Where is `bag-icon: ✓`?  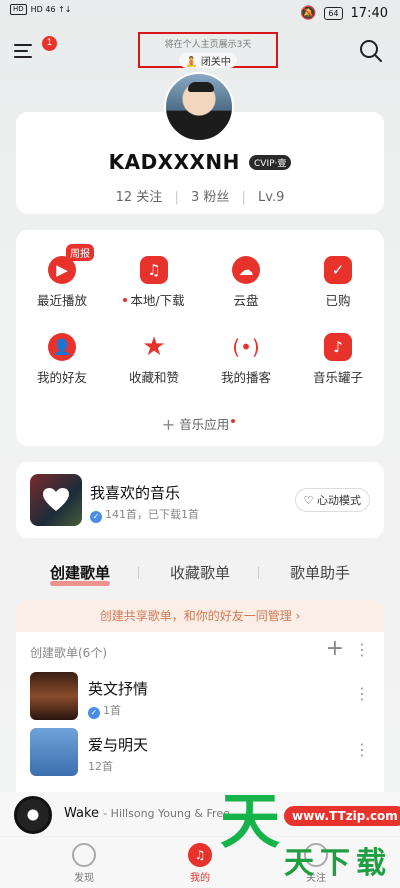
bag-icon: ✓ is located at coordinates (338, 270).